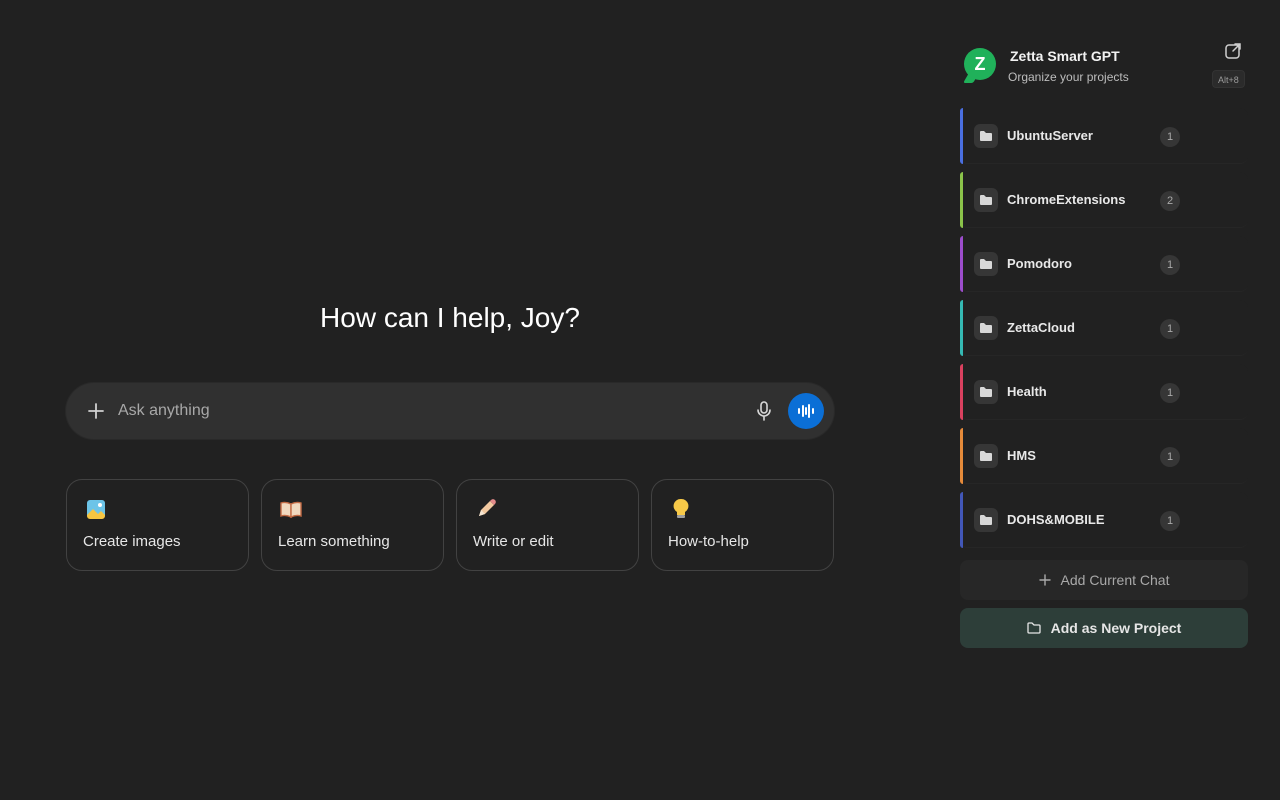 The width and height of the screenshot is (1280, 800). What do you see at coordinates (1228, 79) in the screenshot?
I see `shortcut-badge: Alt+8` at bounding box center [1228, 79].